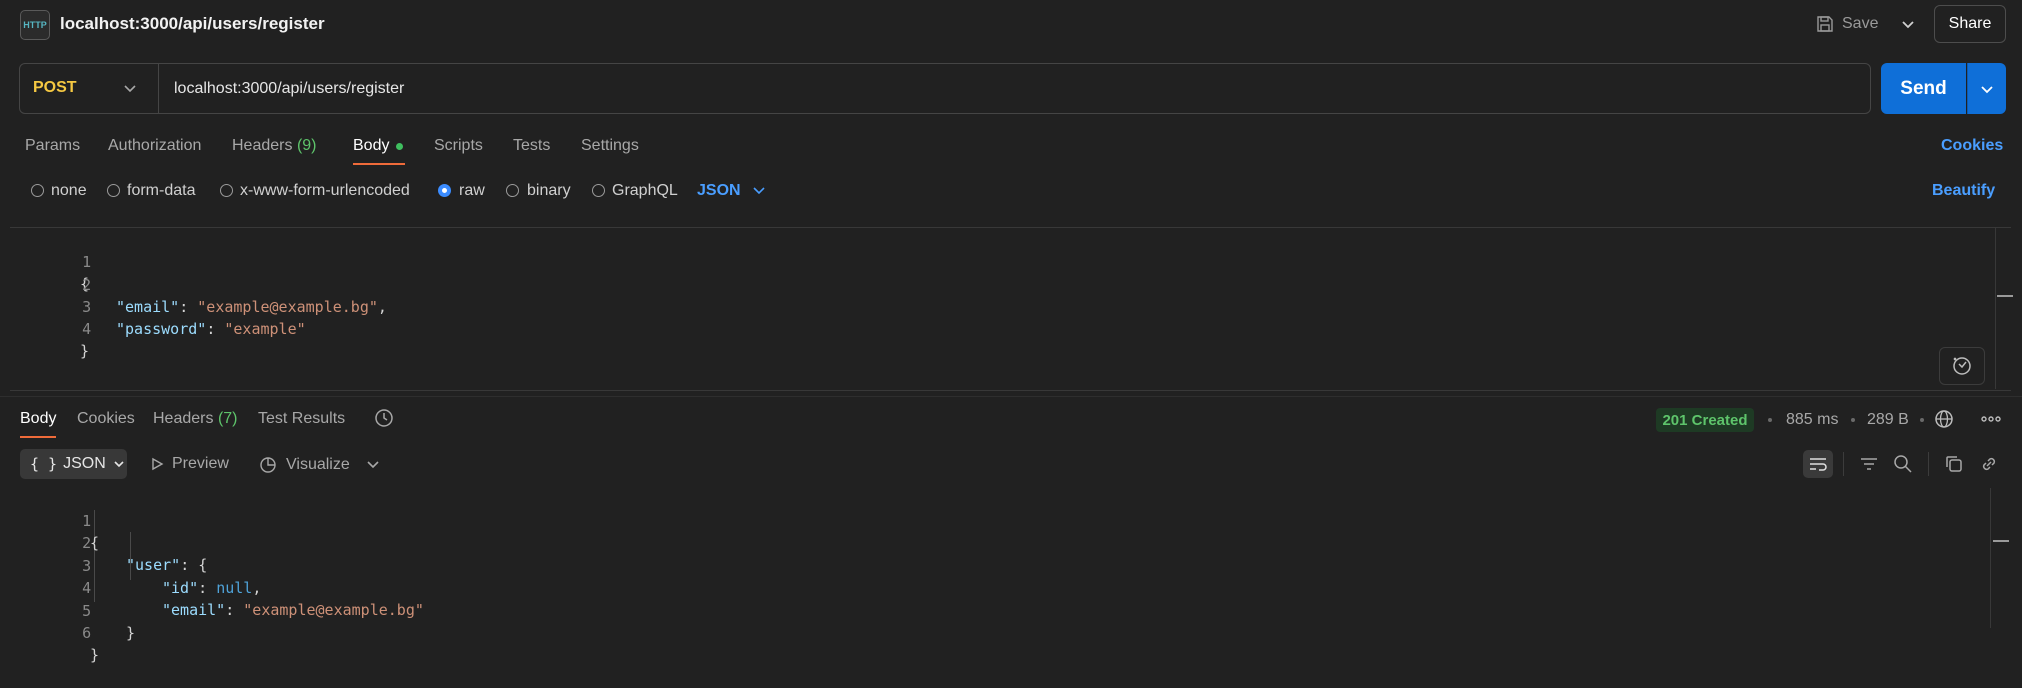 Image resolution: width=2022 pixels, height=688 pixels. Describe the element at coordinates (289, 89) in the screenshot. I see `url-input: localhost:3000/api/users/register` at that location.